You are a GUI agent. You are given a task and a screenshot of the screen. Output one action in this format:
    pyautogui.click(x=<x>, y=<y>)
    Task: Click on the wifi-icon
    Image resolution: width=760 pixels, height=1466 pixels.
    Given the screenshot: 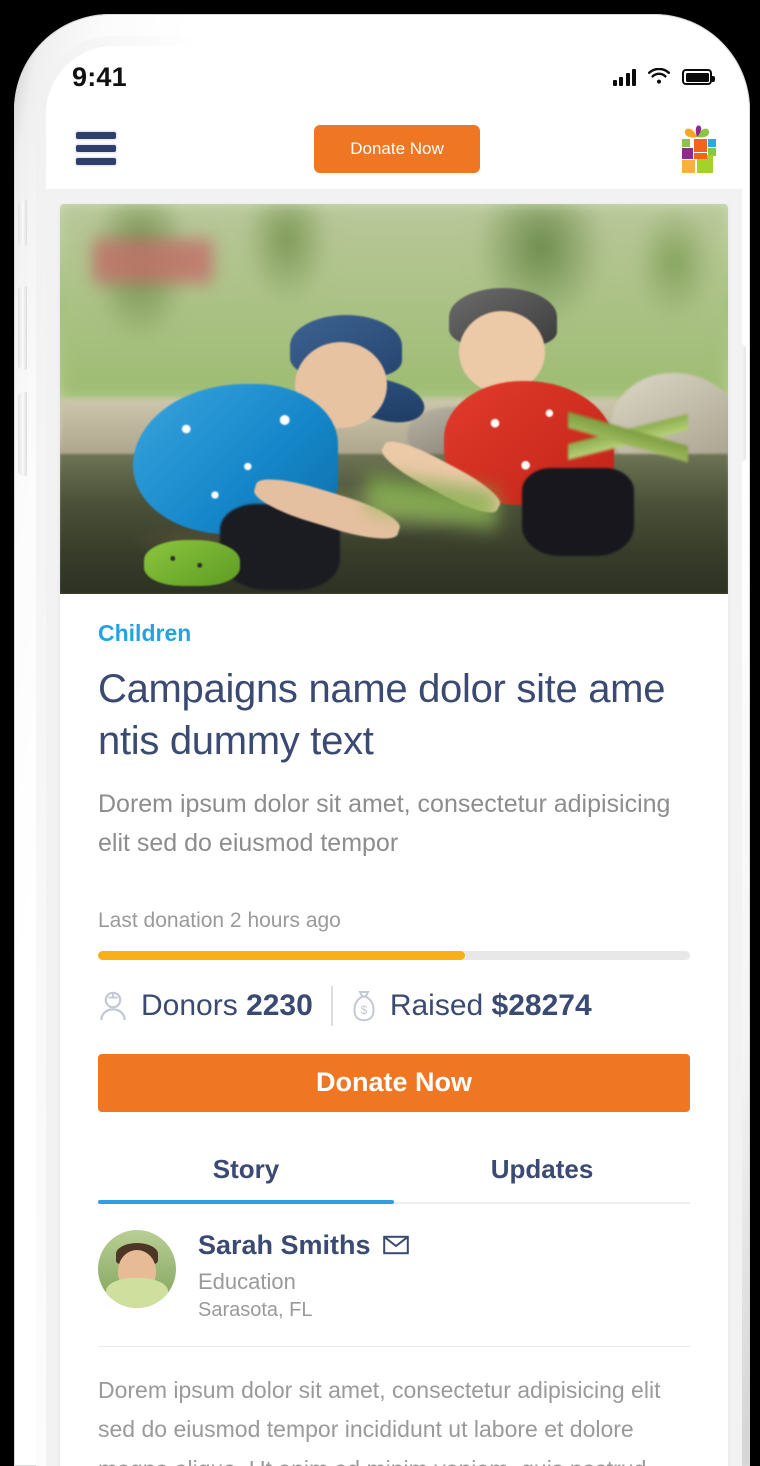 What is the action you would take?
    pyautogui.click(x=659, y=77)
    